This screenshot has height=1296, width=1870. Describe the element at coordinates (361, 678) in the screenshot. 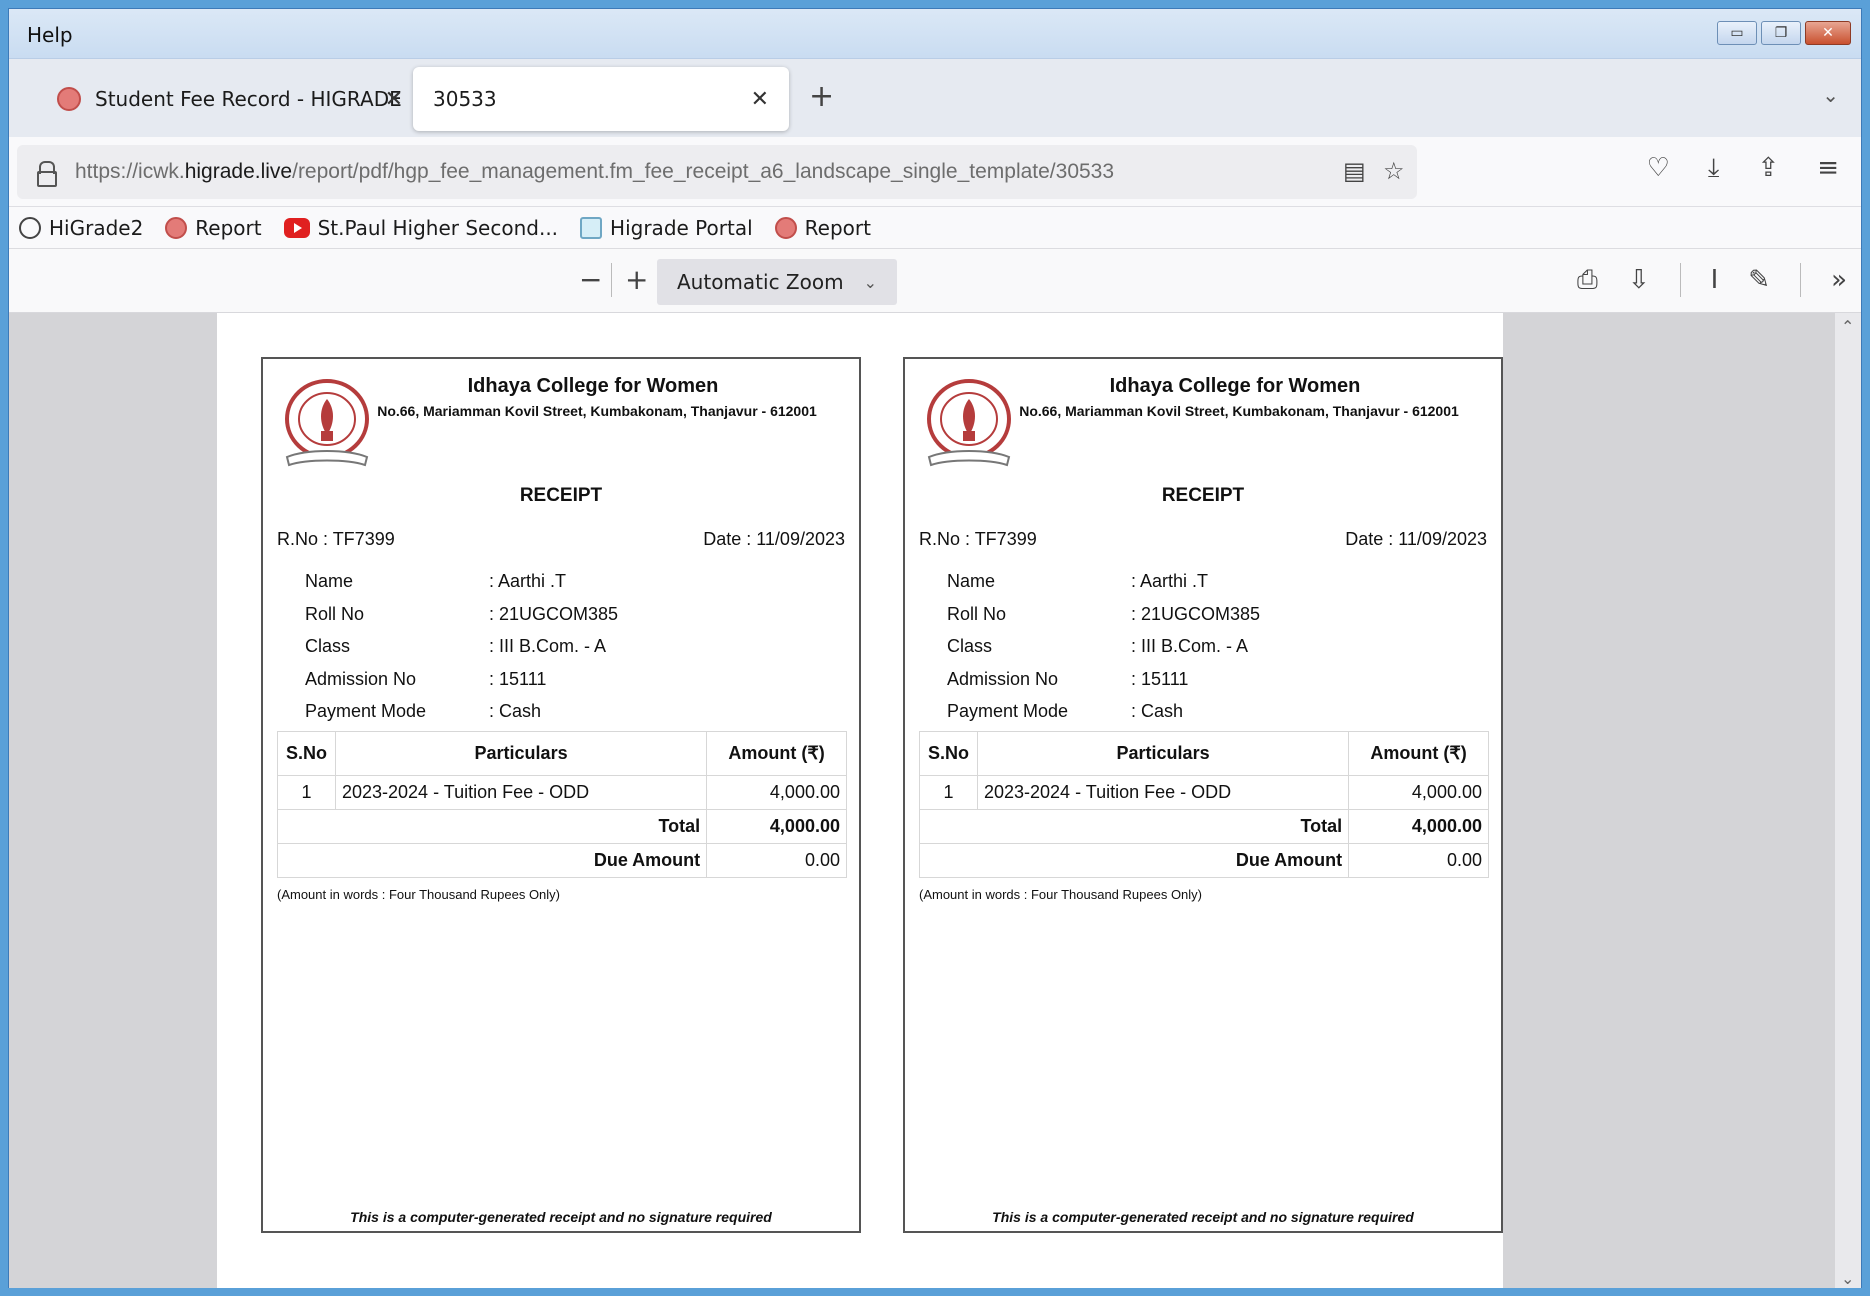

I see `field-label: Admission No` at that location.